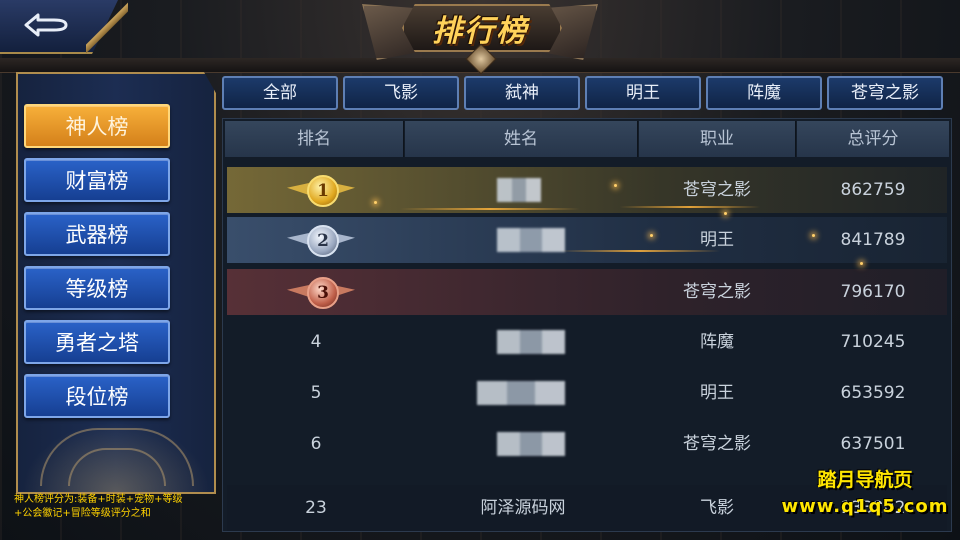 This screenshot has height=540, width=960. What do you see at coordinates (316, 342) in the screenshot?
I see `rank-cell: 4` at bounding box center [316, 342].